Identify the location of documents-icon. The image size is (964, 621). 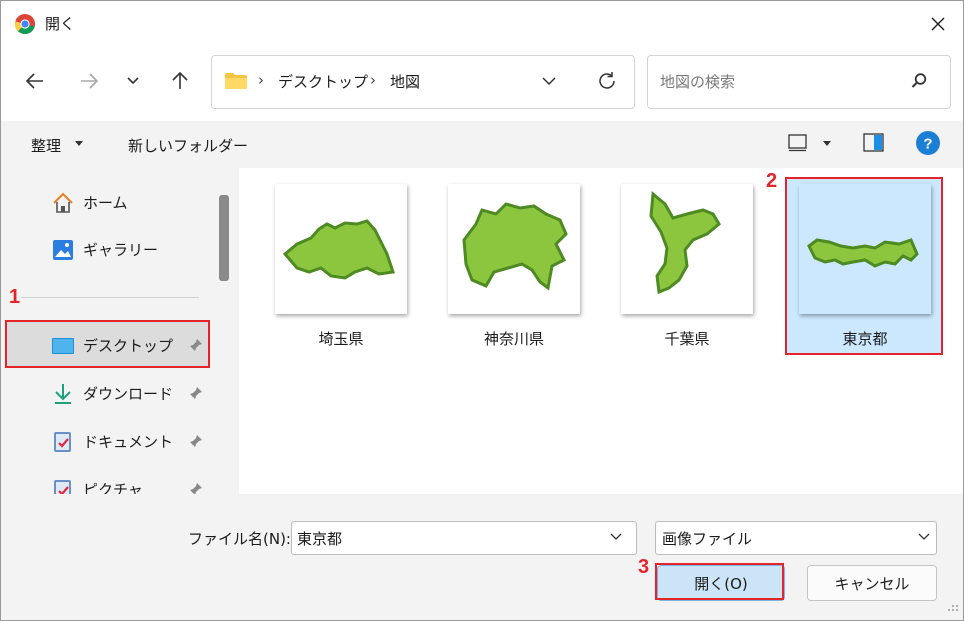
(62, 442).